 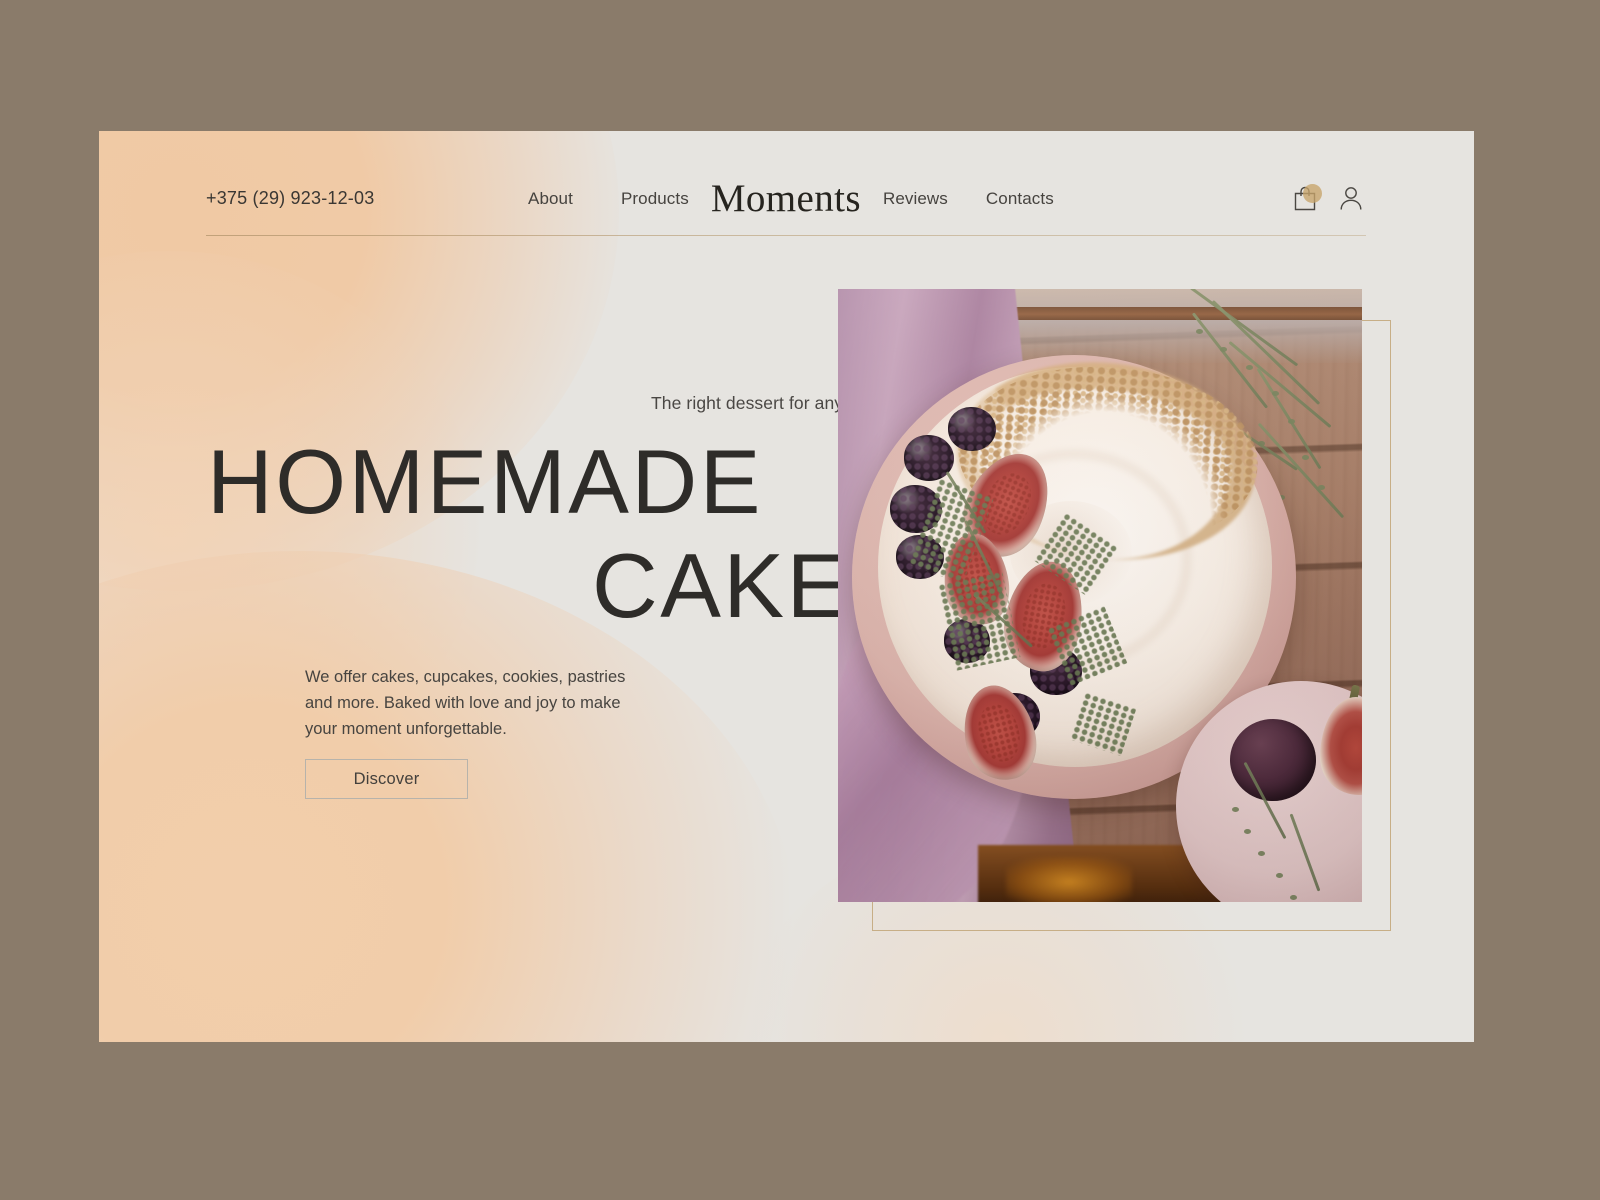 What do you see at coordinates (784, 403) in the screenshot?
I see `hero-tagline: The right dessert for any occasion` at bounding box center [784, 403].